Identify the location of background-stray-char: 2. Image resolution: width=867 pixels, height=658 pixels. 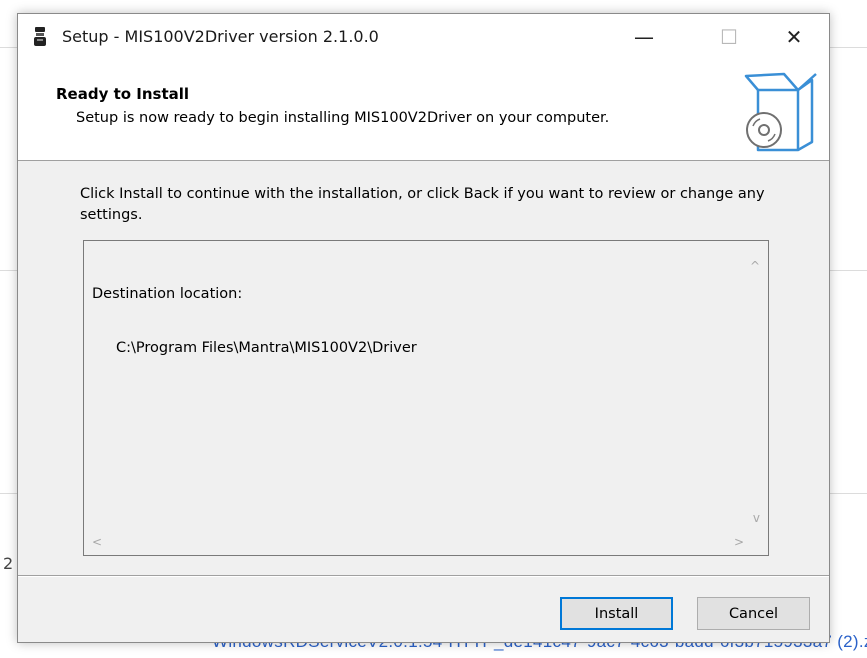
(8, 563).